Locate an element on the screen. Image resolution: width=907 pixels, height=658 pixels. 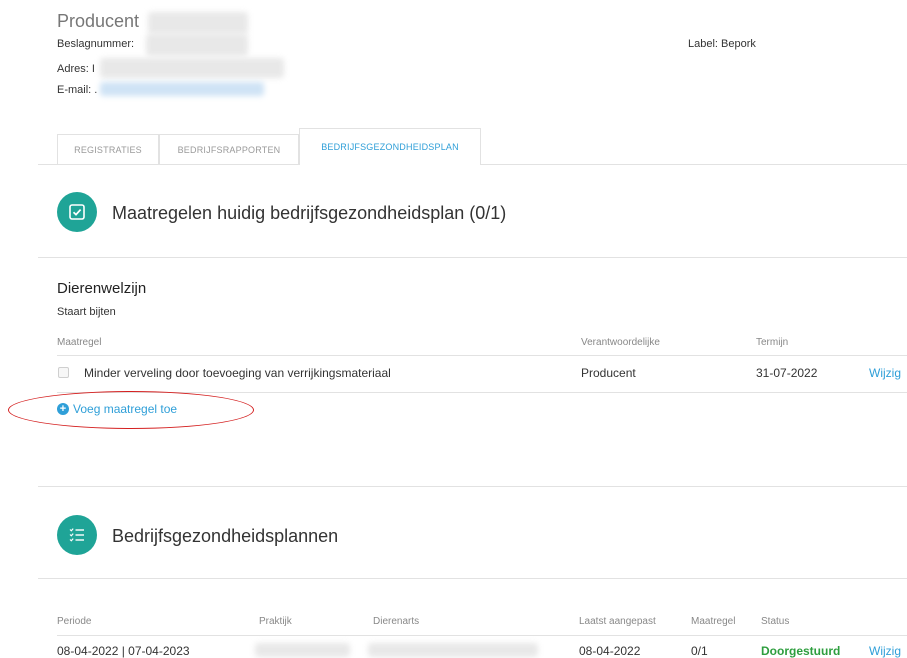
measure-deadline: 31-07-2022 is located at coordinates (787, 373).